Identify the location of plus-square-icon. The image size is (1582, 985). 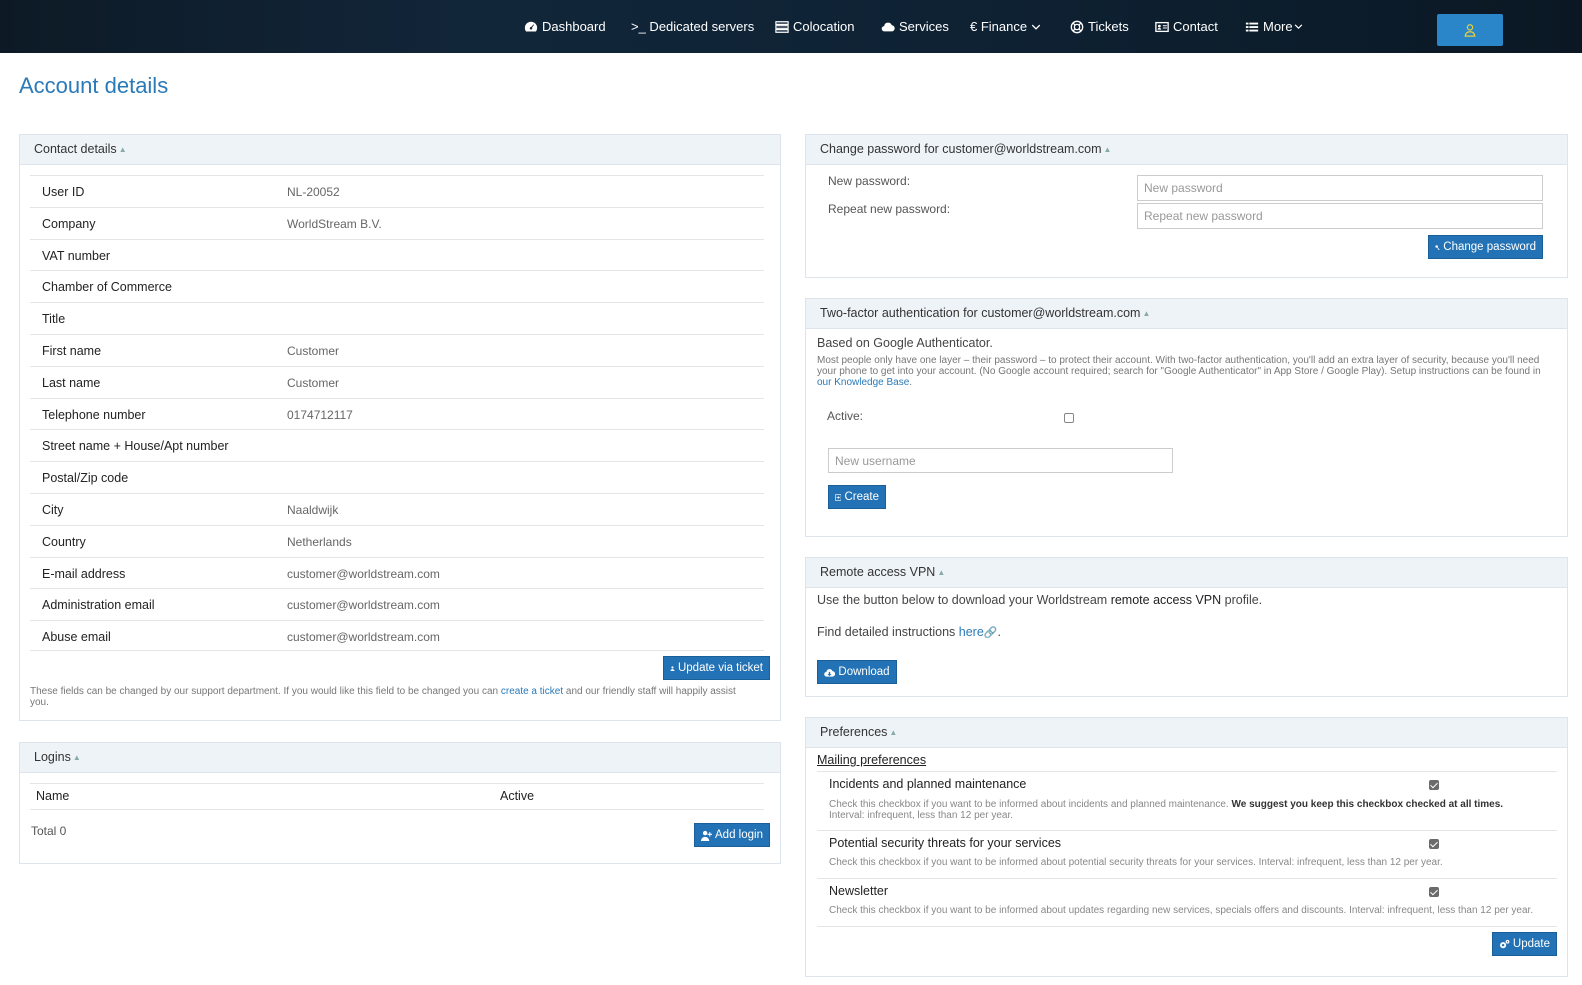
(838, 497).